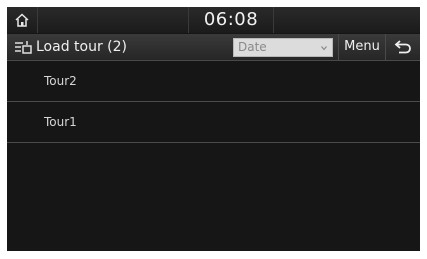 This screenshot has width=427, height=259. I want to click on status-bar: 06:08, so click(213, 20).